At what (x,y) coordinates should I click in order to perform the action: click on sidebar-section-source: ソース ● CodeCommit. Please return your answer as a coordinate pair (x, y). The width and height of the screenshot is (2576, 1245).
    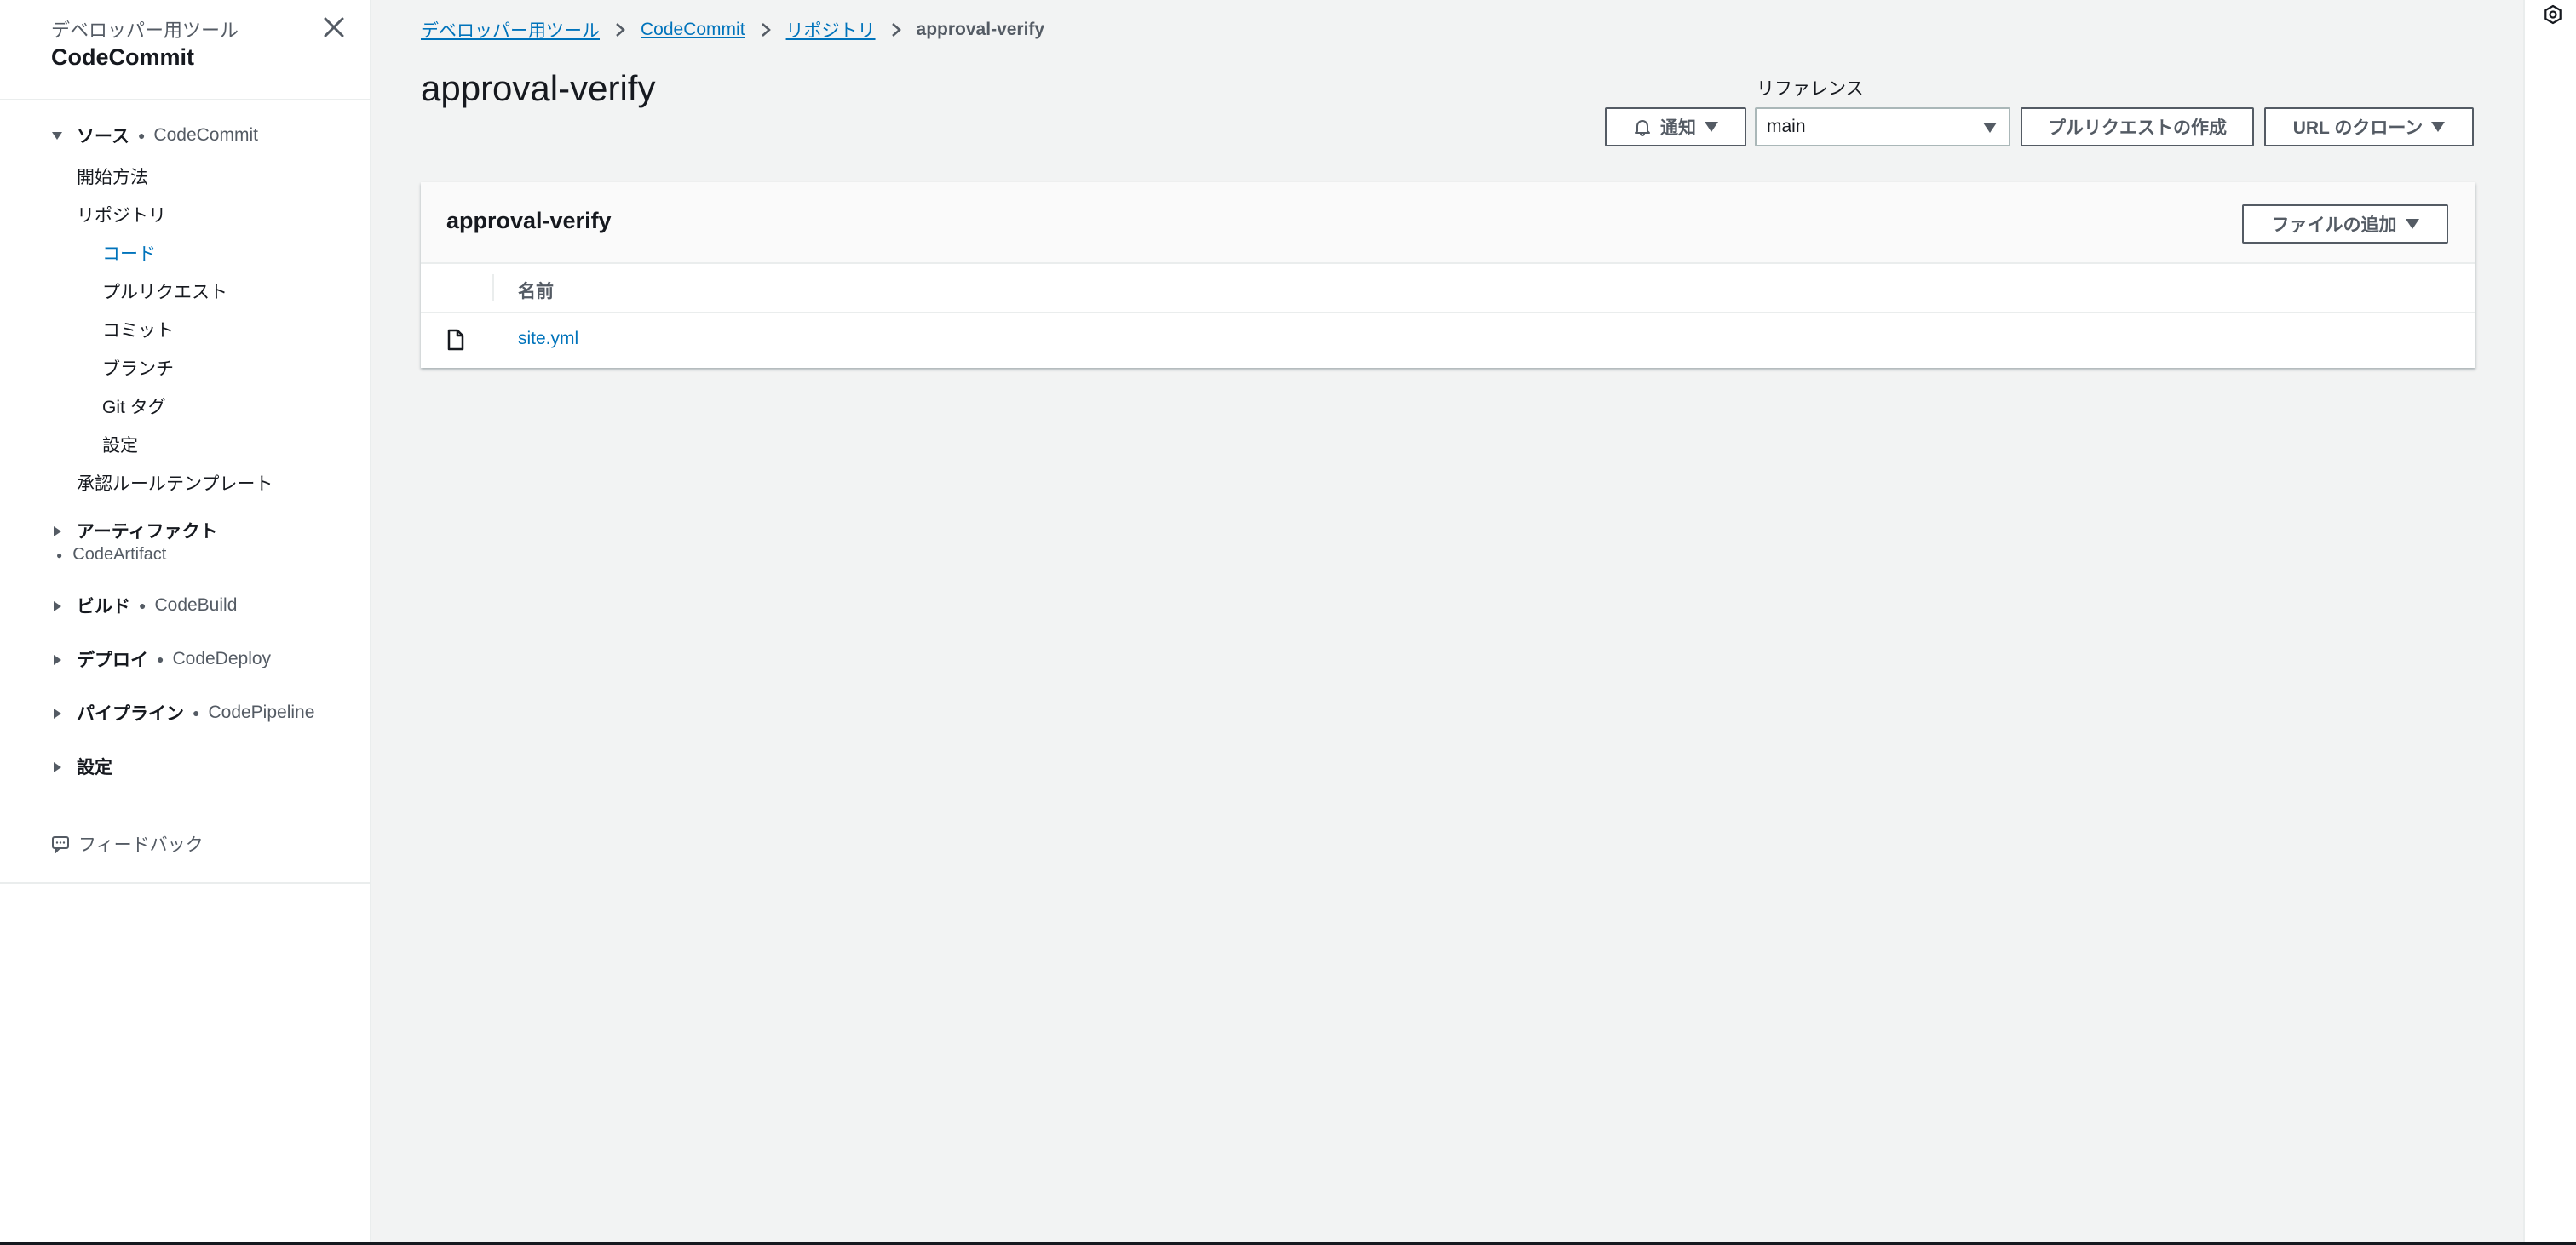
    Looking at the image, I should click on (168, 135).